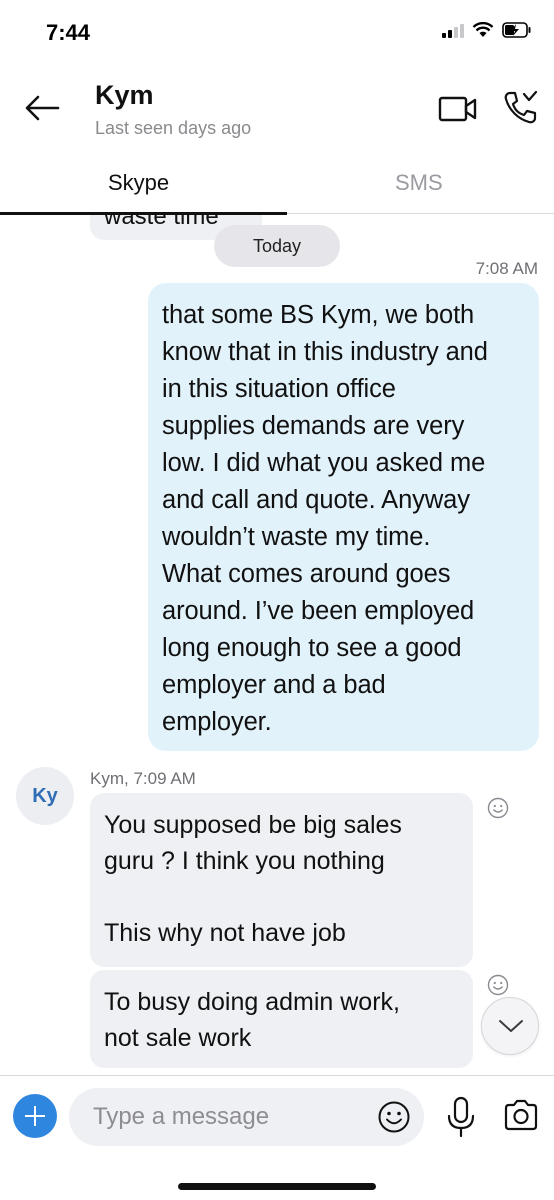 This screenshot has height=1200, width=554. What do you see at coordinates (68, 32) in the screenshot?
I see `status-time: 7:44` at bounding box center [68, 32].